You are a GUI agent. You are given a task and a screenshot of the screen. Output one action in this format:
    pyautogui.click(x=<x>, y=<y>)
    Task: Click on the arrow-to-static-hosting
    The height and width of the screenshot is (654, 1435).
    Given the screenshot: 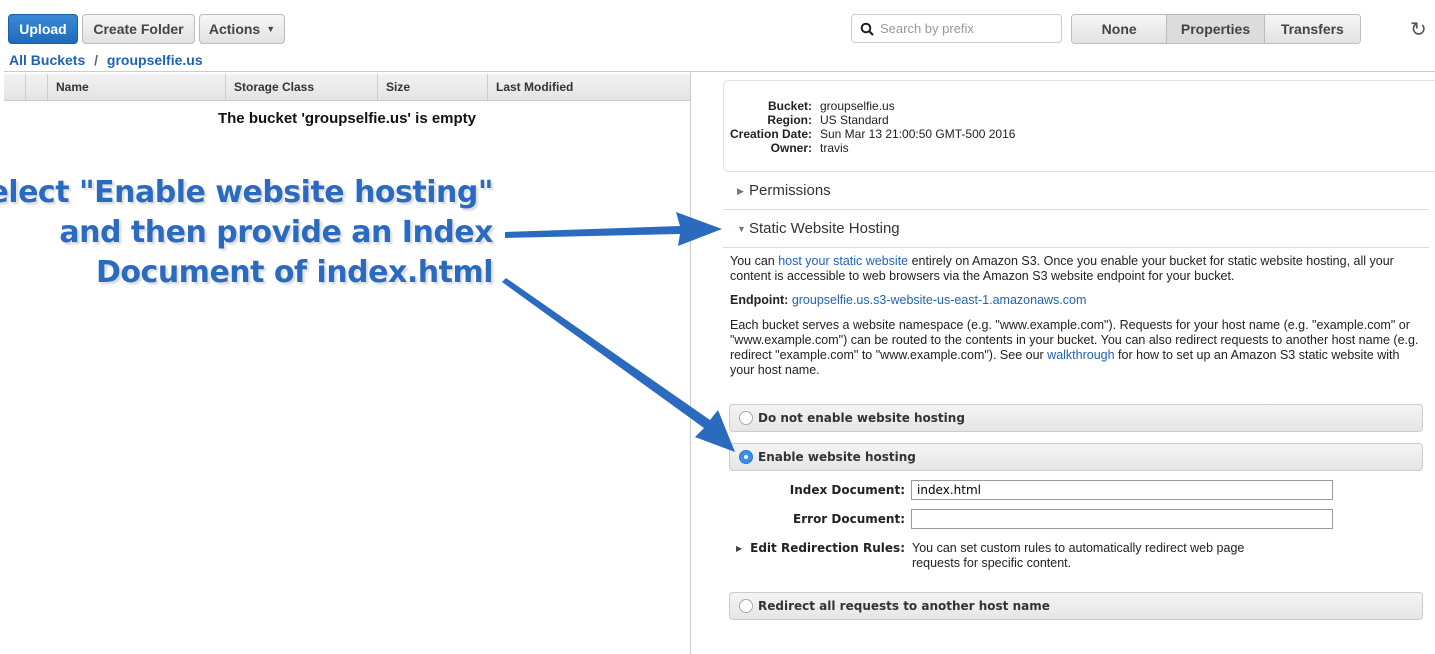 What is the action you would take?
    pyautogui.click(x=613, y=229)
    